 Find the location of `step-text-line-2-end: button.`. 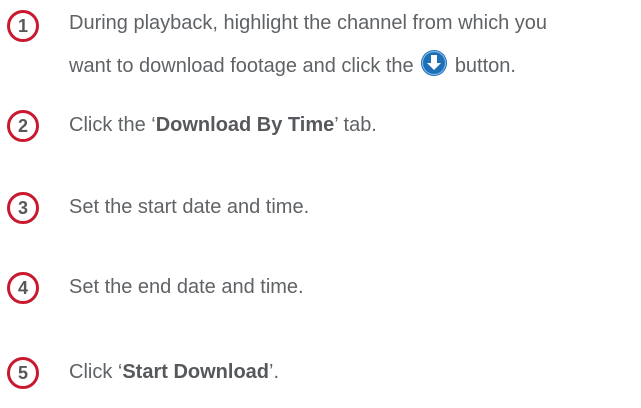

step-text-line-2-end: button. is located at coordinates (485, 66).